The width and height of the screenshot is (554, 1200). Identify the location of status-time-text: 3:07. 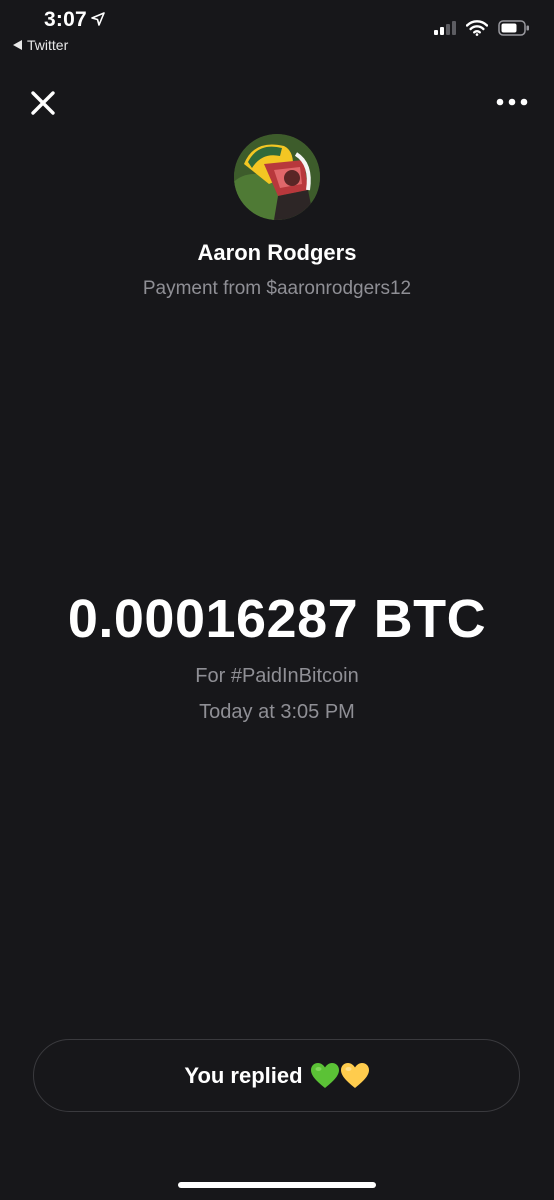
(65, 19).